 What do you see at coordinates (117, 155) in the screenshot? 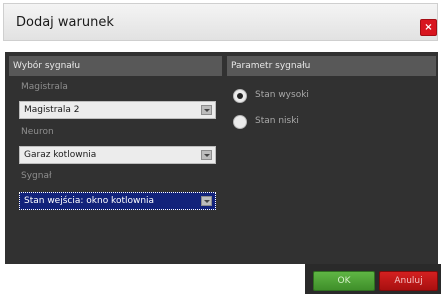
I see `neuron-select: Garaz kotlownia` at bounding box center [117, 155].